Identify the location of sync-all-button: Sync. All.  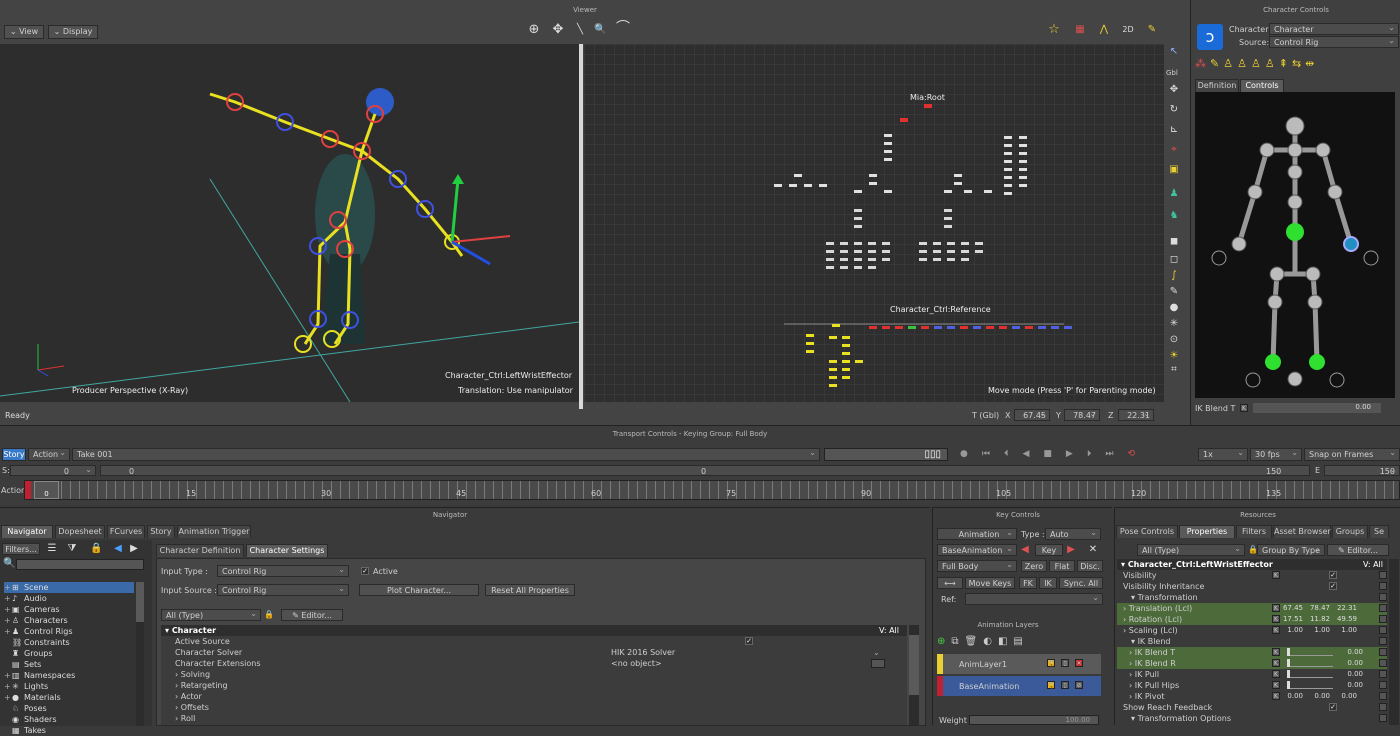
(1081, 583).